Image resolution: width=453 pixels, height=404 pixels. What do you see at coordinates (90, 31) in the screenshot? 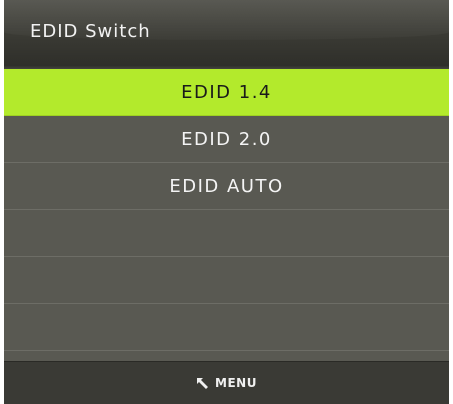
I see `page-title: EDID Switch` at bounding box center [90, 31].